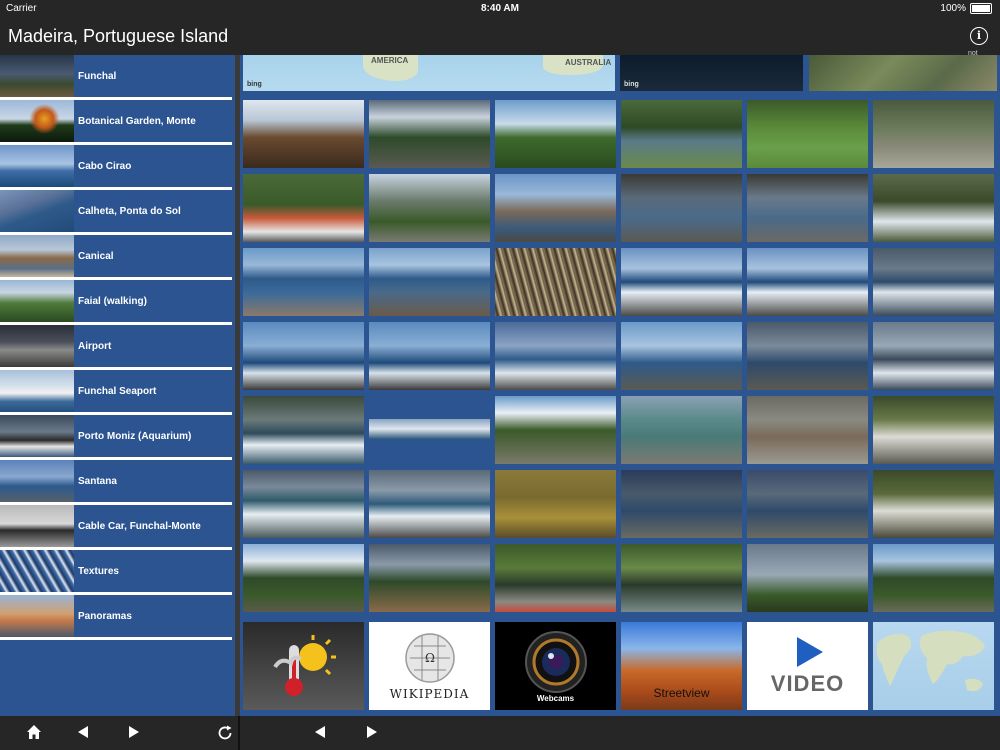  I want to click on grid-forward-button, so click(372, 734).